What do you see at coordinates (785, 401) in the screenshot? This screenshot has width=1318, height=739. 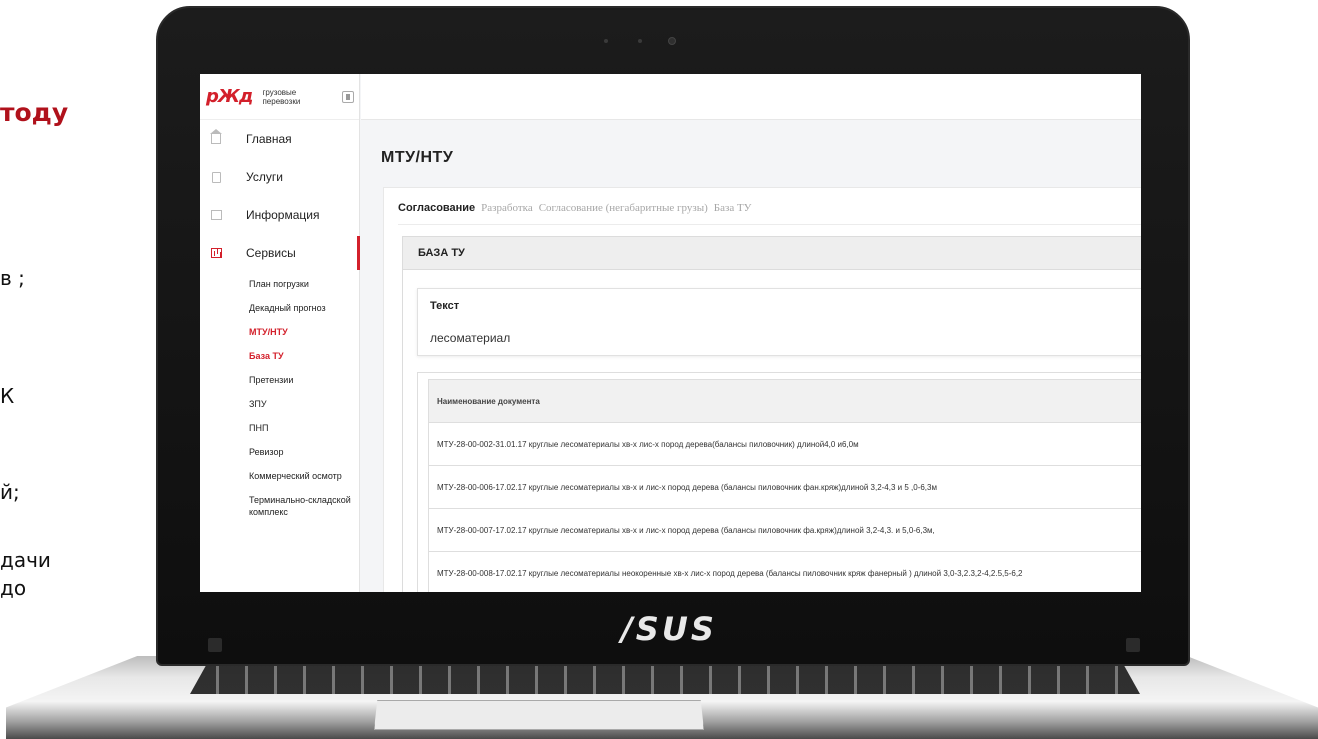 I see `table-header-document-name: Наименование документа` at bounding box center [785, 401].